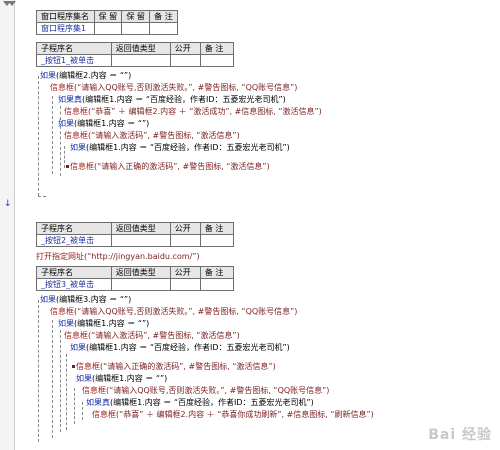 The height and width of the screenshot is (450, 500). I want to click on code-args: (编辑框3.内容 ＝ “”), so click(94, 299).